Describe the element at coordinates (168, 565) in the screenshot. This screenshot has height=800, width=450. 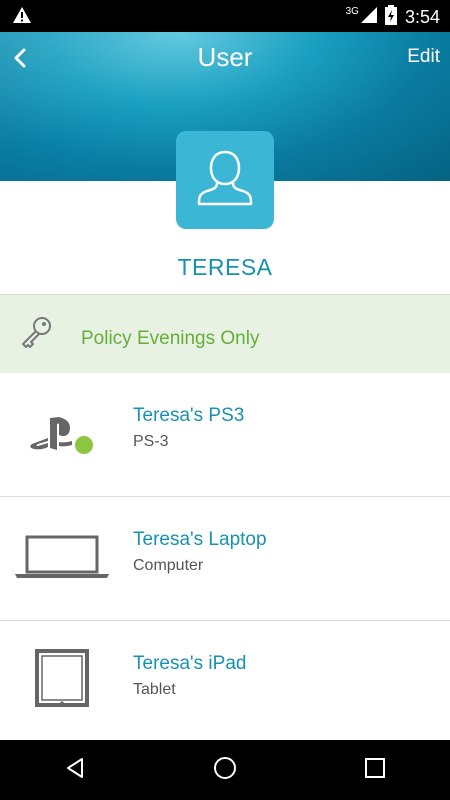
I see `device-type: Computer` at that location.